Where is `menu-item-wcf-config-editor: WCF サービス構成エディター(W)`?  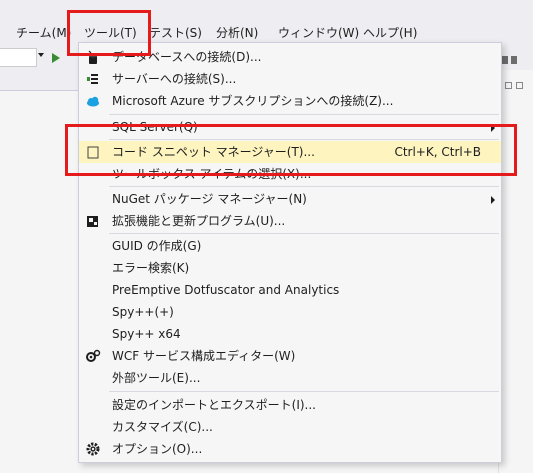 menu-item-wcf-config-editor: WCF サービス構成エディター(W) is located at coordinates (290, 356).